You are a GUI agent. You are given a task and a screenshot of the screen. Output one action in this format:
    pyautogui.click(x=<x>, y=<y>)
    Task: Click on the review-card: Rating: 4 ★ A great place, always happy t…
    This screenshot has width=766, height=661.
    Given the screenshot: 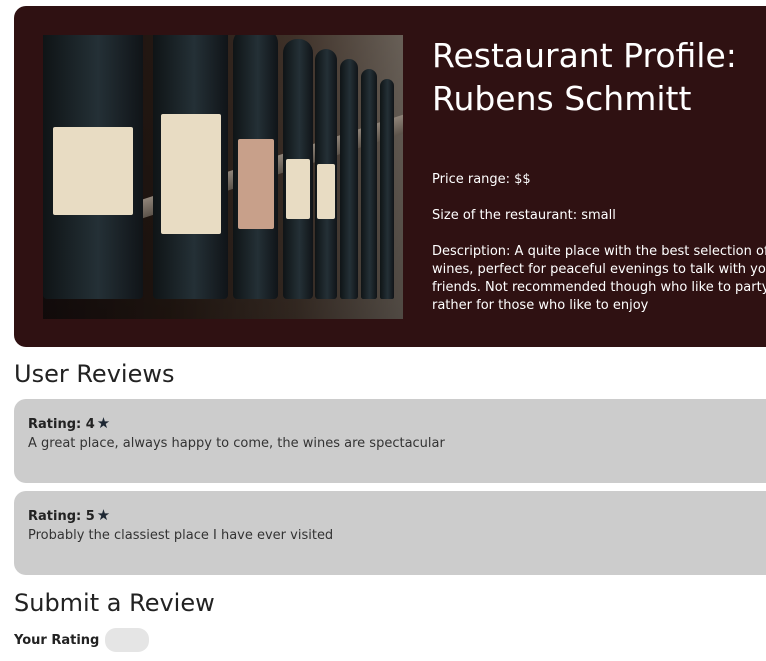 What is the action you would take?
    pyautogui.click(x=390, y=441)
    